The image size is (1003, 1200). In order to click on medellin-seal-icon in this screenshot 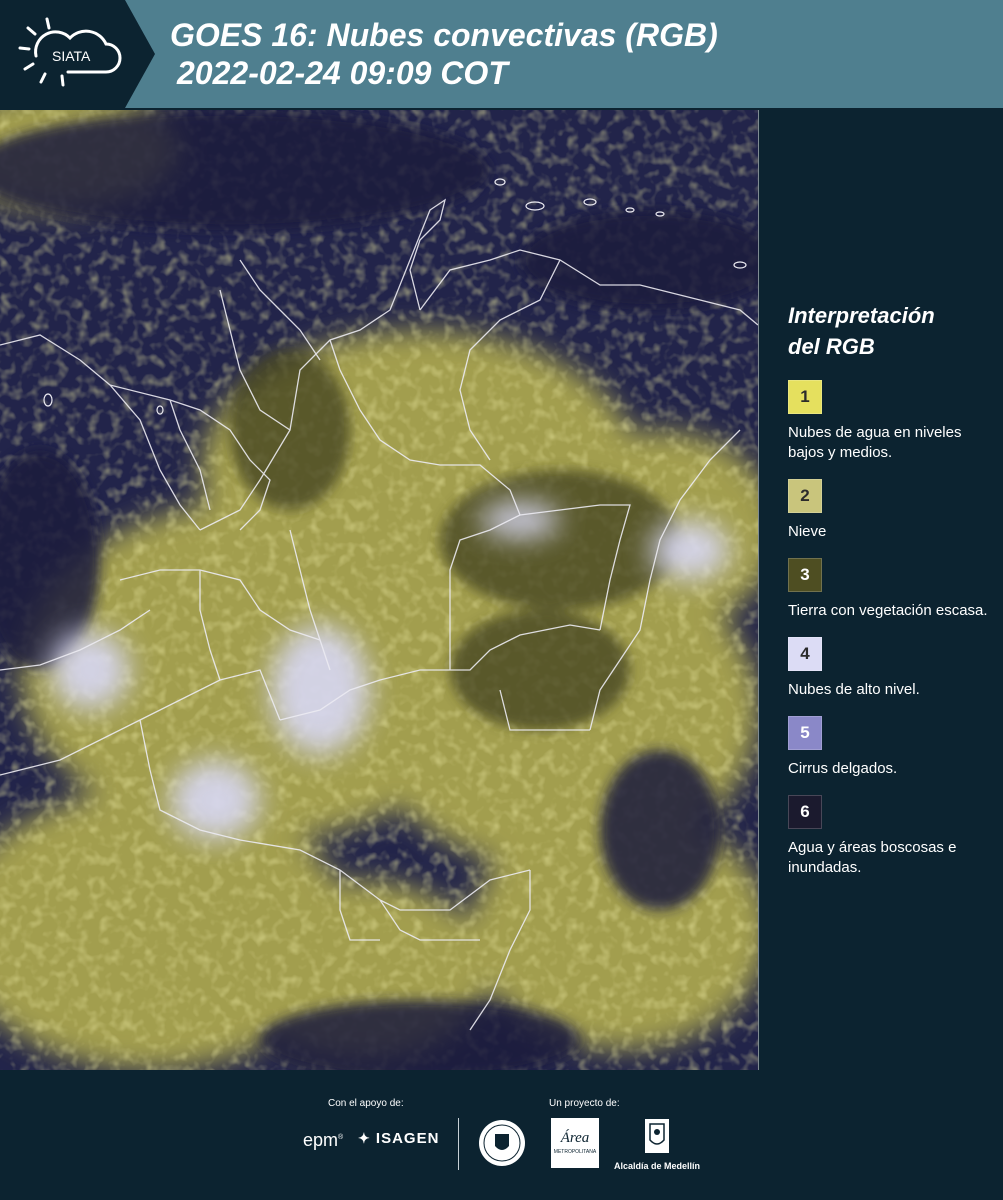, I will do `click(502, 1143)`.